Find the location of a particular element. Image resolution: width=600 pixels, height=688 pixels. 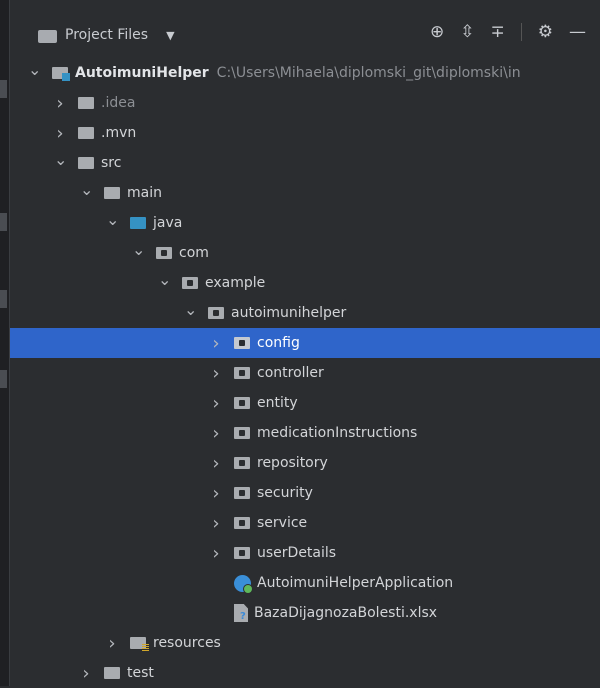

tree-row-src: ⌄ src is located at coordinates (305, 163).